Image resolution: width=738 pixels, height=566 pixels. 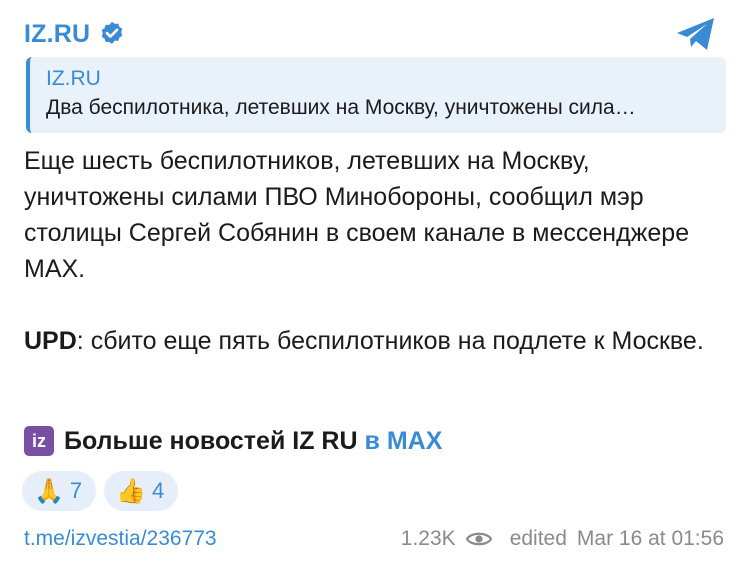 I want to click on channel-name: IZ.RU, so click(x=57, y=34).